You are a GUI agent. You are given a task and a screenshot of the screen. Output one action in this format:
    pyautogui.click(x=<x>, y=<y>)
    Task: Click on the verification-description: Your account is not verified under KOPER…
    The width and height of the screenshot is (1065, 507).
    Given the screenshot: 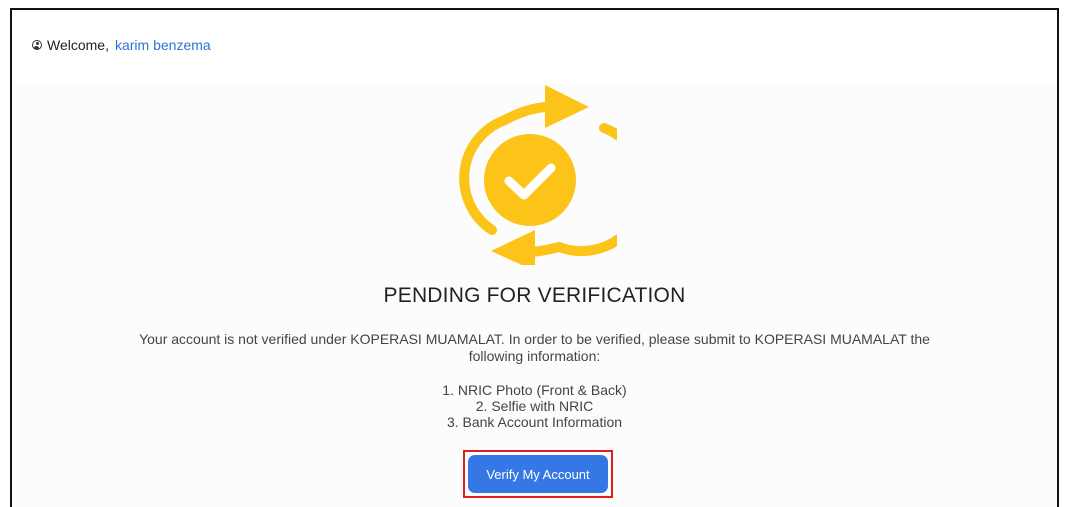 What is the action you would take?
    pyautogui.click(x=534, y=347)
    